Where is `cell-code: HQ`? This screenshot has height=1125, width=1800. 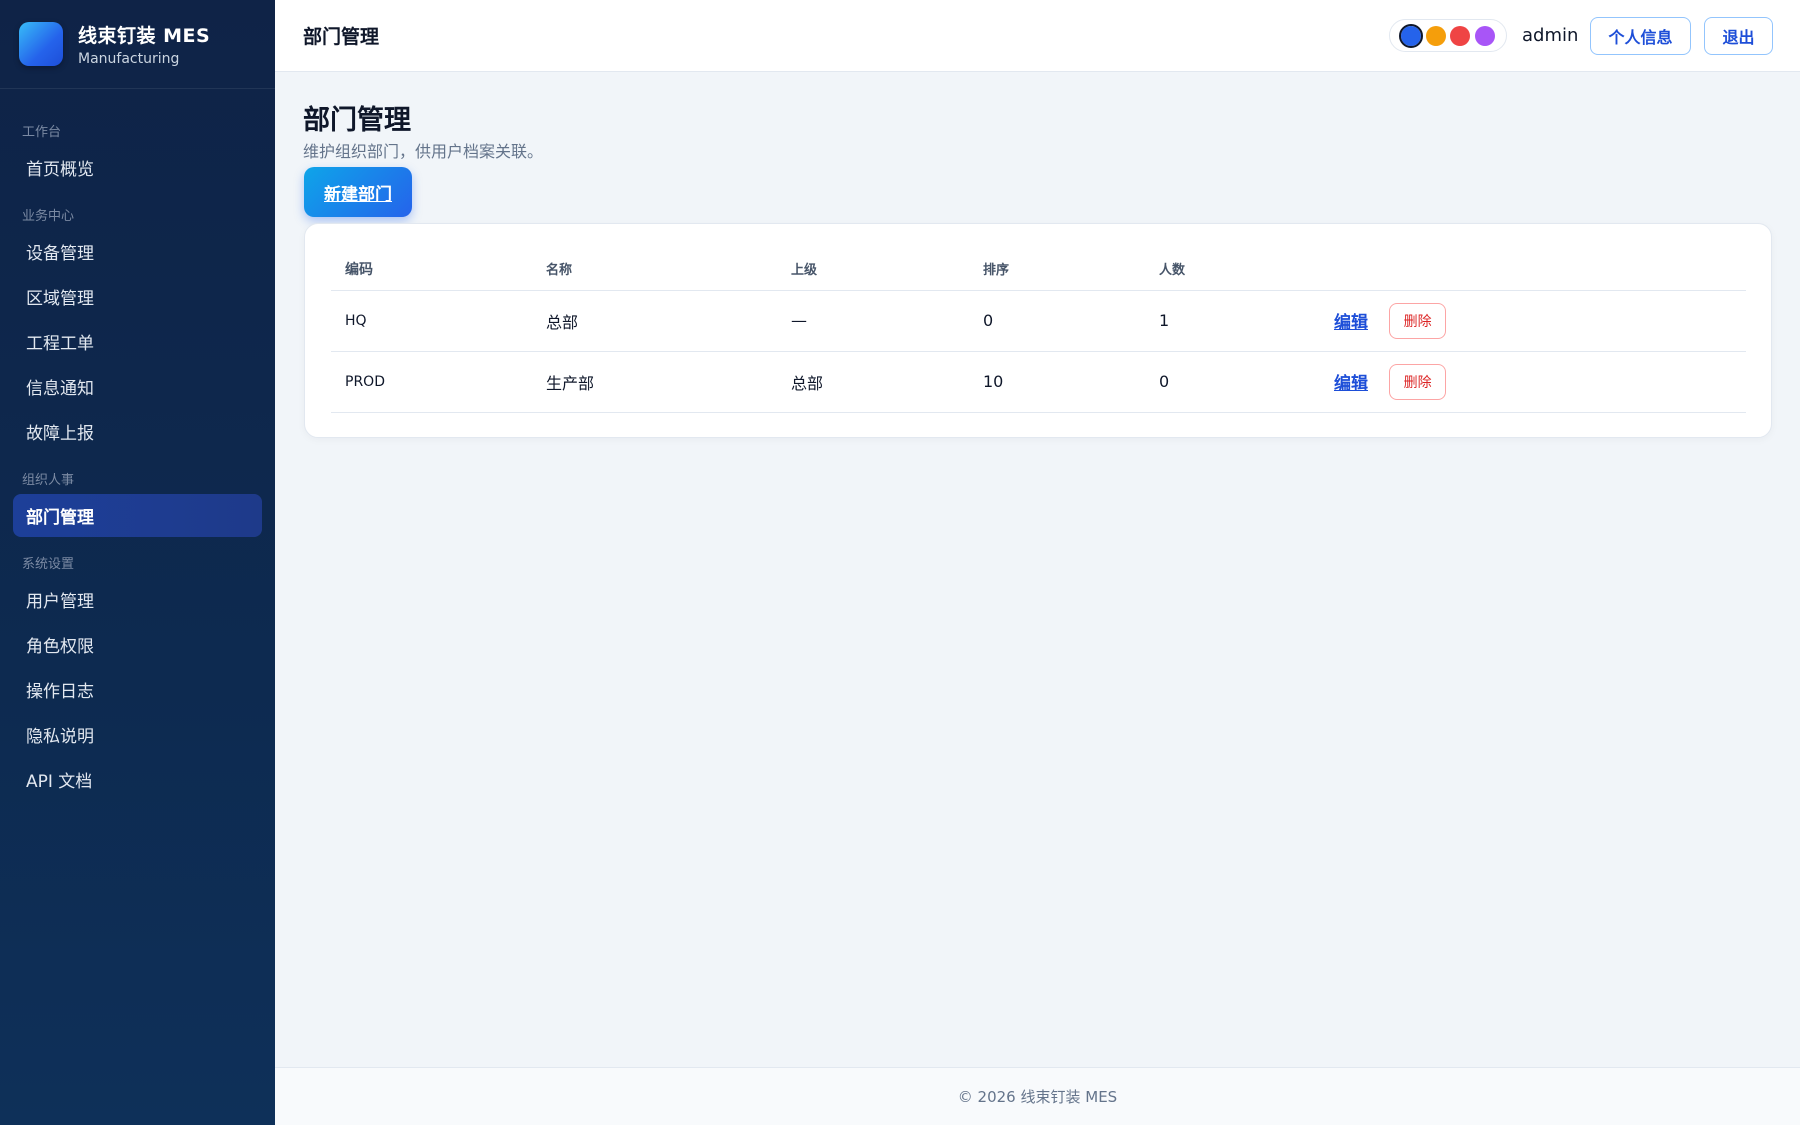 cell-code: HQ is located at coordinates (431, 321).